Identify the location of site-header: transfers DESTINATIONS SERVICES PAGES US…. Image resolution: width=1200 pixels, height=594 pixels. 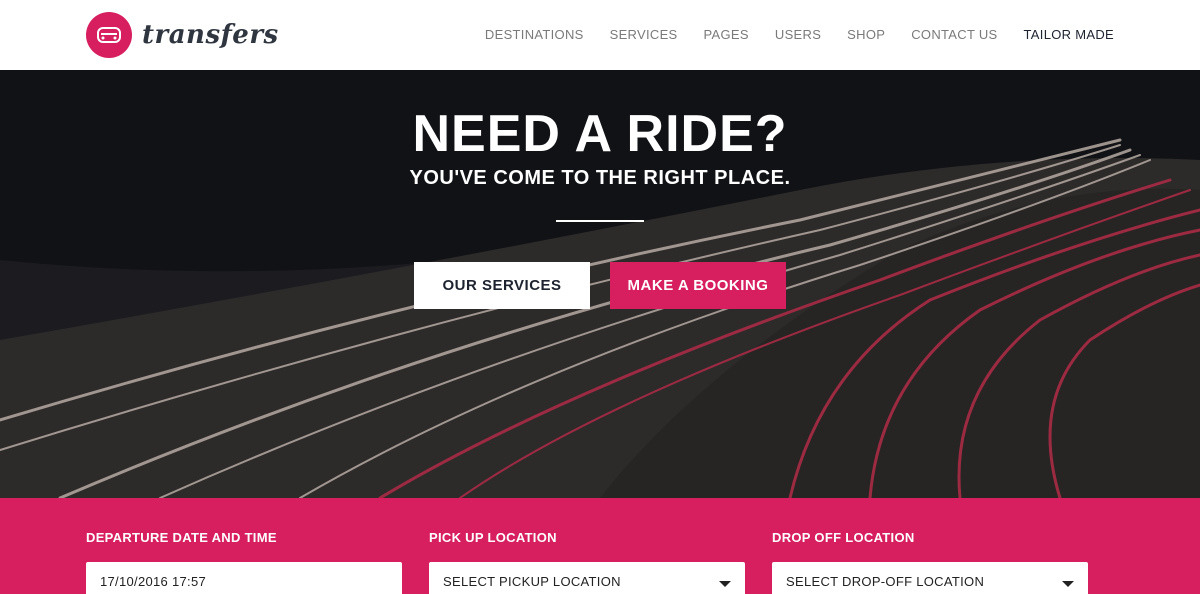
(600, 35).